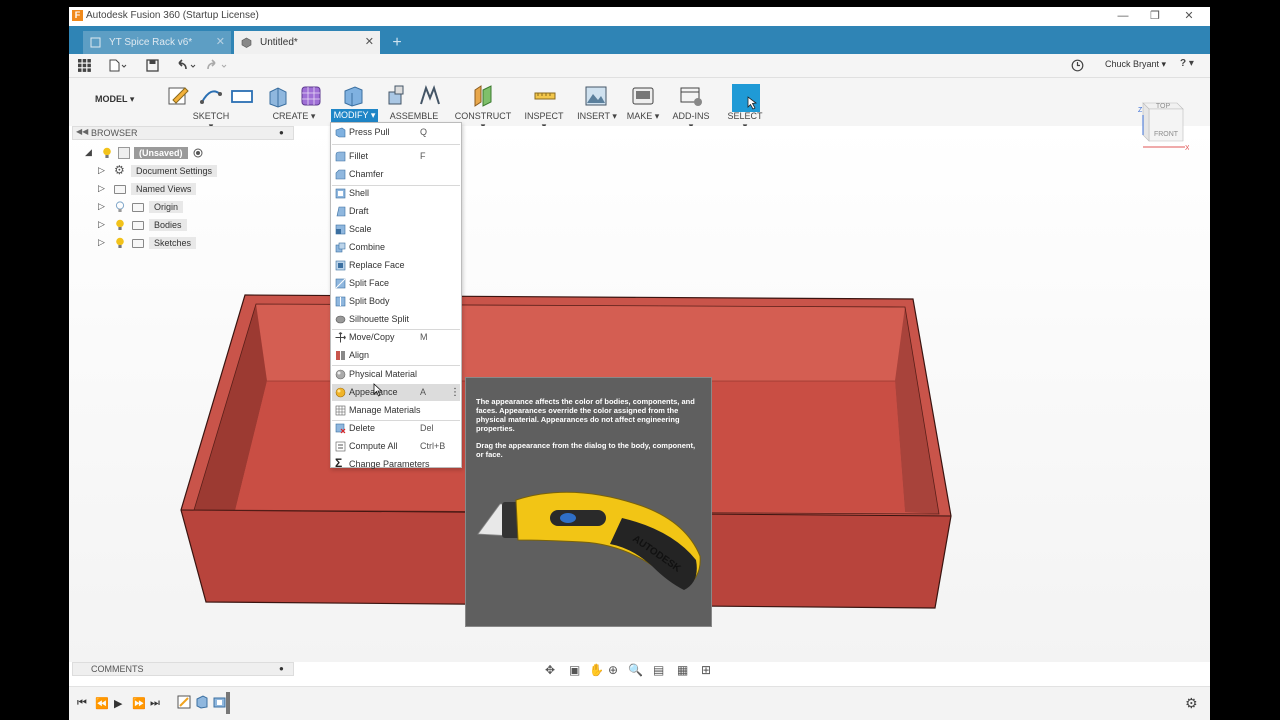  What do you see at coordinates (84, 65) in the screenshot?
I see `data-panel-grid-icon` at bounding box center [84, 65].